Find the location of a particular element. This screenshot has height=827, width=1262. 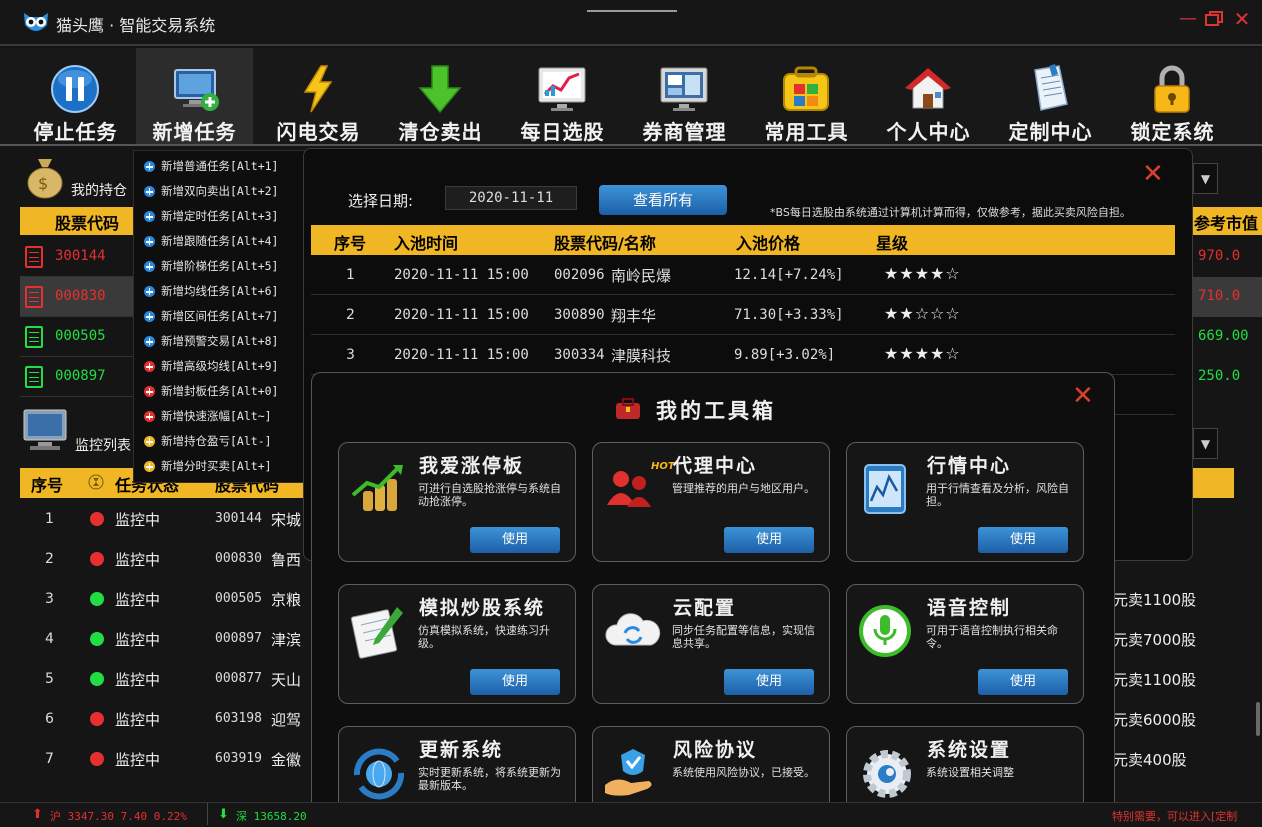

toolbox-close-icon: ✕ is located at coordinates (1083, 396).